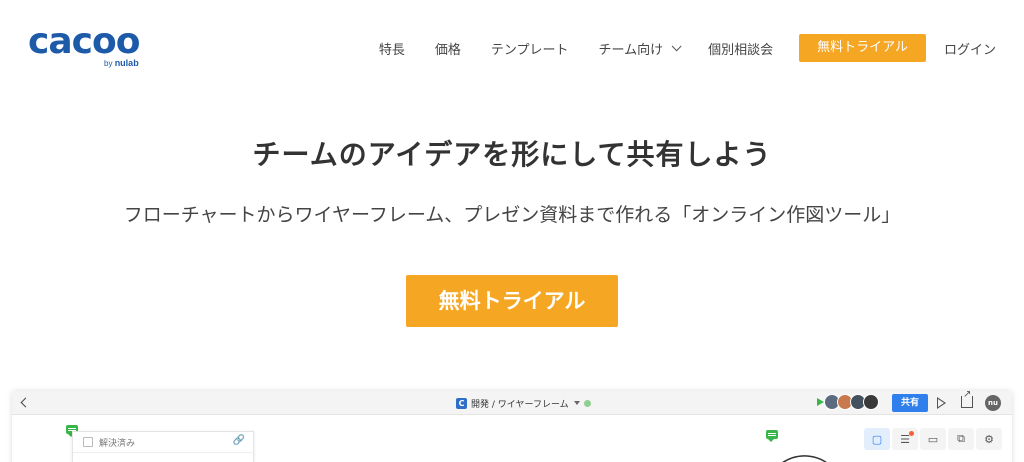 The width and height of the screenshot is (1024, 462). Describe the element at coordinates (820, 402) in the screenshot. I see `flag-icon` at that location.